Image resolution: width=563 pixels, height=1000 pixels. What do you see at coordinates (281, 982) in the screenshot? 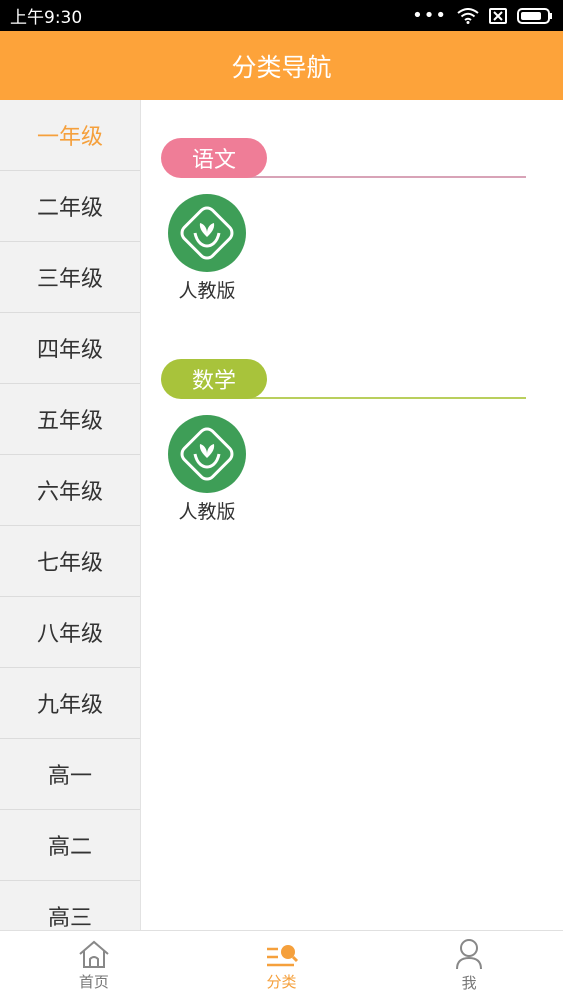
I see `tab-label: 分类` at bounding box center [281, 982].